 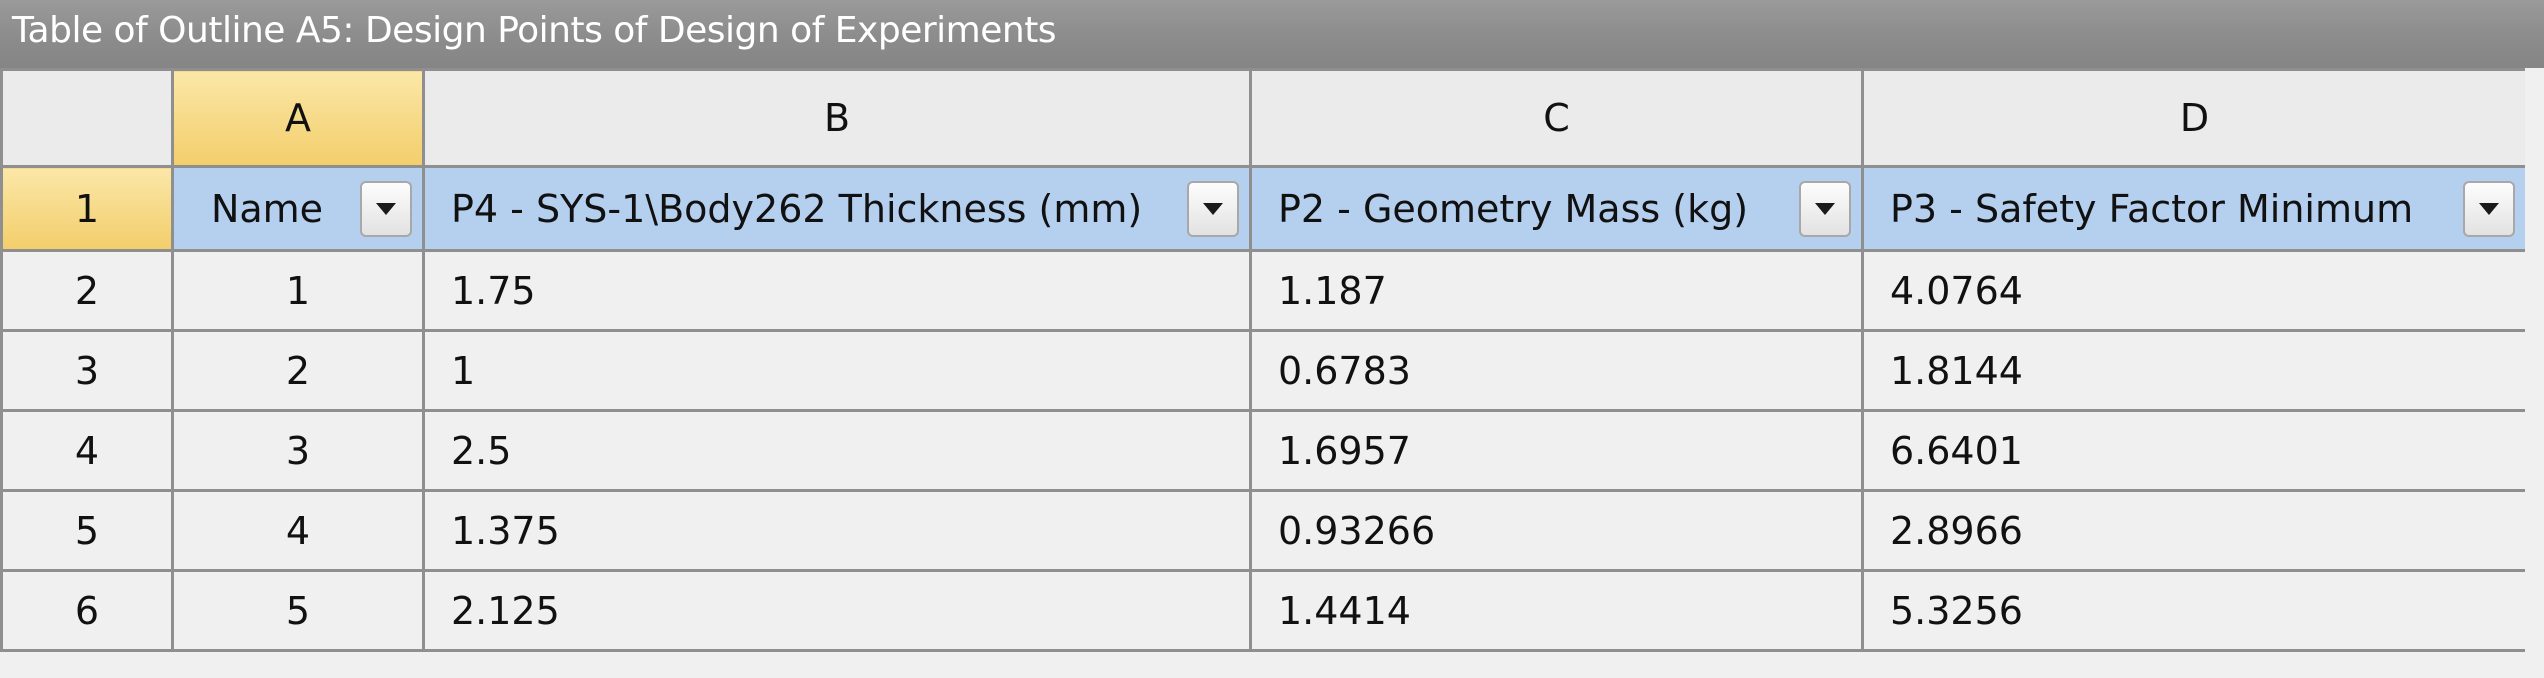 I want to click on row-header-1: 1, so click(x=87, y=208).